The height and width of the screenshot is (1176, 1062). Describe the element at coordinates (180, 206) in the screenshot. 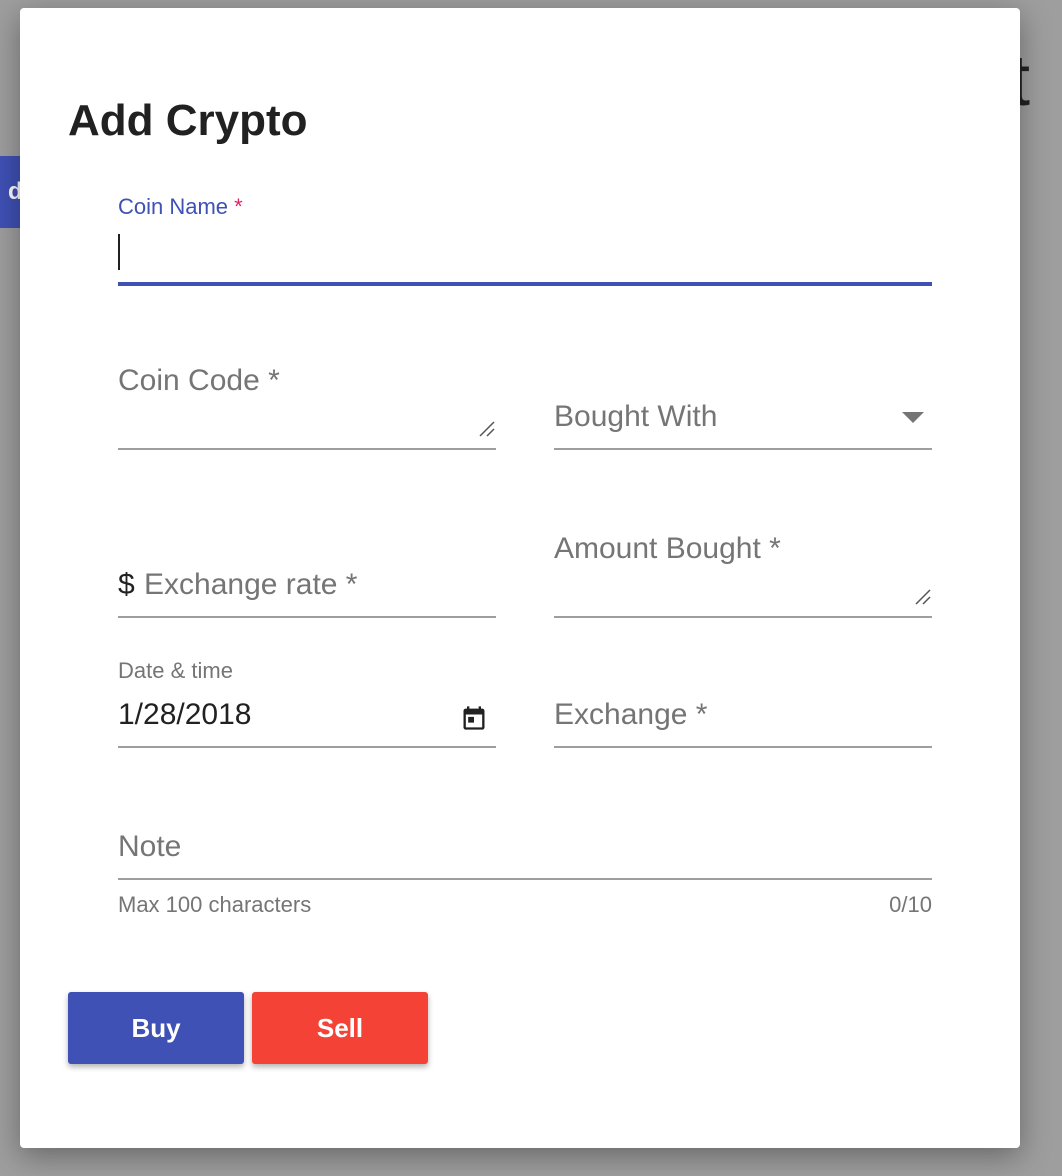

I see `coin-name-label: Coin Name *` at that location.